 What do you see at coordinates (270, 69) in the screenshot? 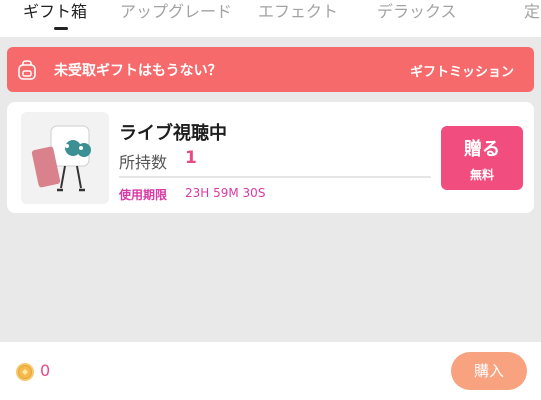
I see `gift-mission-banner: 未受取ギフトはもうない？ ギフトミッション` at bounding box center [270, 69].